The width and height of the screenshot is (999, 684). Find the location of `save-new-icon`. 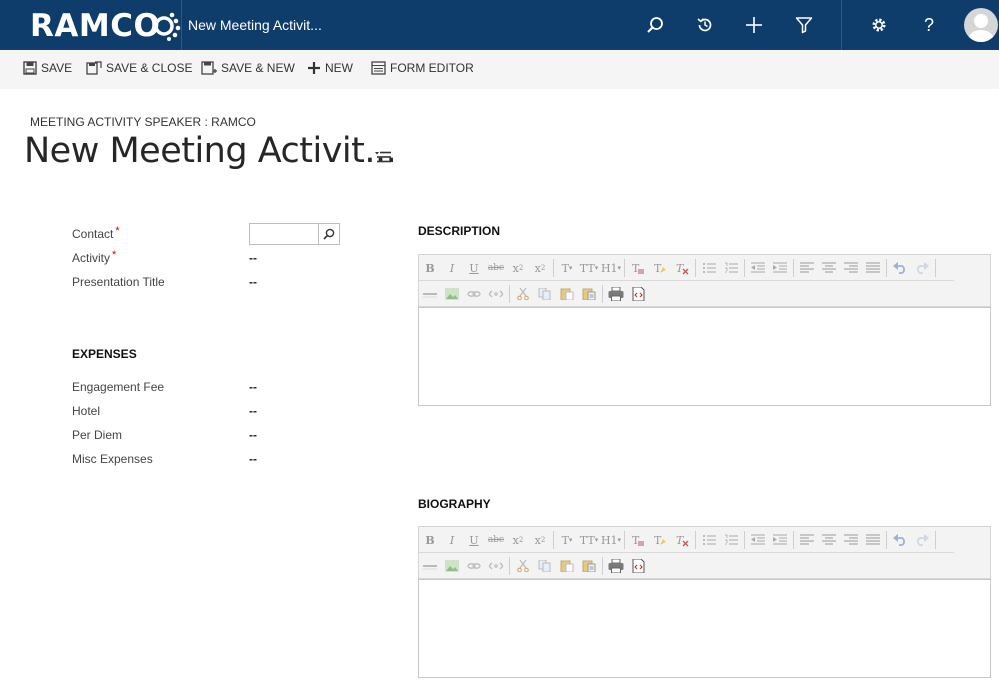

save-new-icon is located at coordinates (209, 68).